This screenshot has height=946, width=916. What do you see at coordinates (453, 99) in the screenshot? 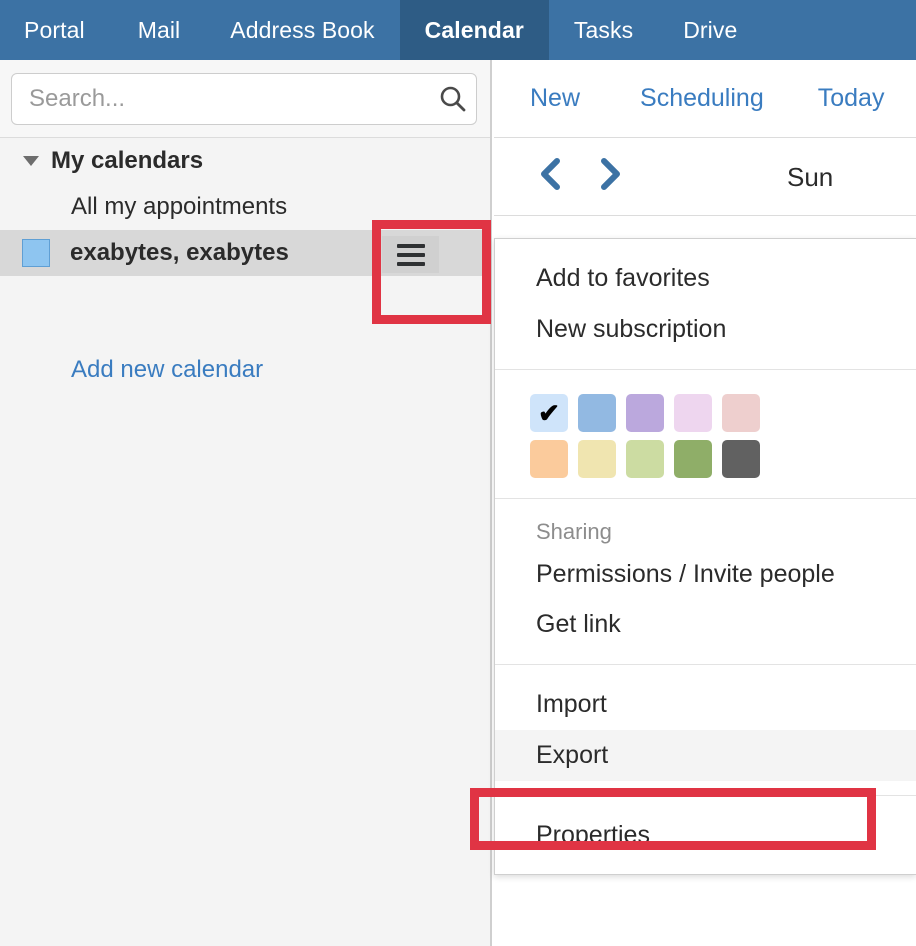
I see `search-icon` at bounding box center [453, 99].